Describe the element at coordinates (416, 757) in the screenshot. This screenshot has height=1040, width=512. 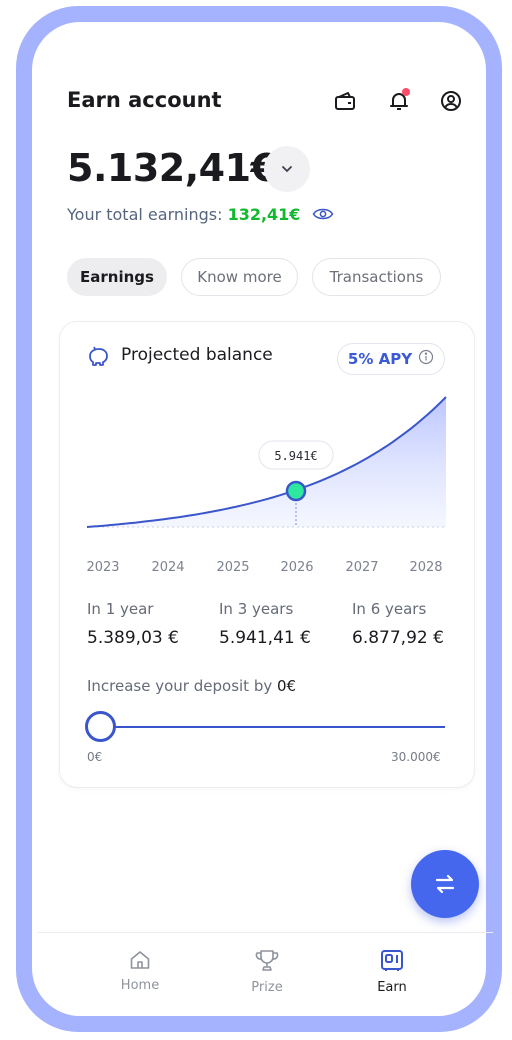
I see `slider-max-label: 30.000€` at that location.